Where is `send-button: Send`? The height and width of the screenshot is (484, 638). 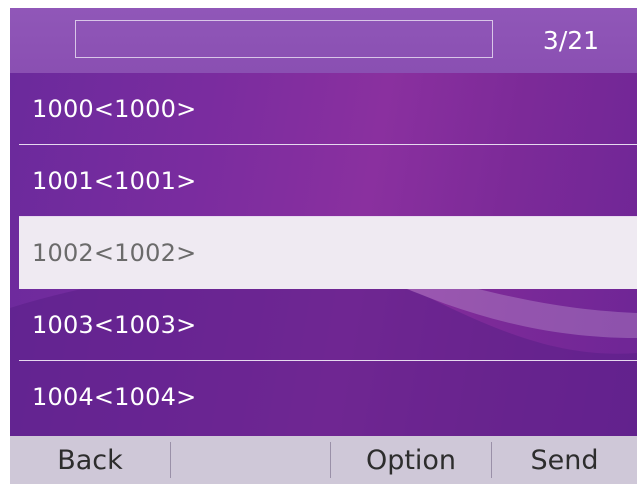
send-button: Send is located at coordinates (564, 460).